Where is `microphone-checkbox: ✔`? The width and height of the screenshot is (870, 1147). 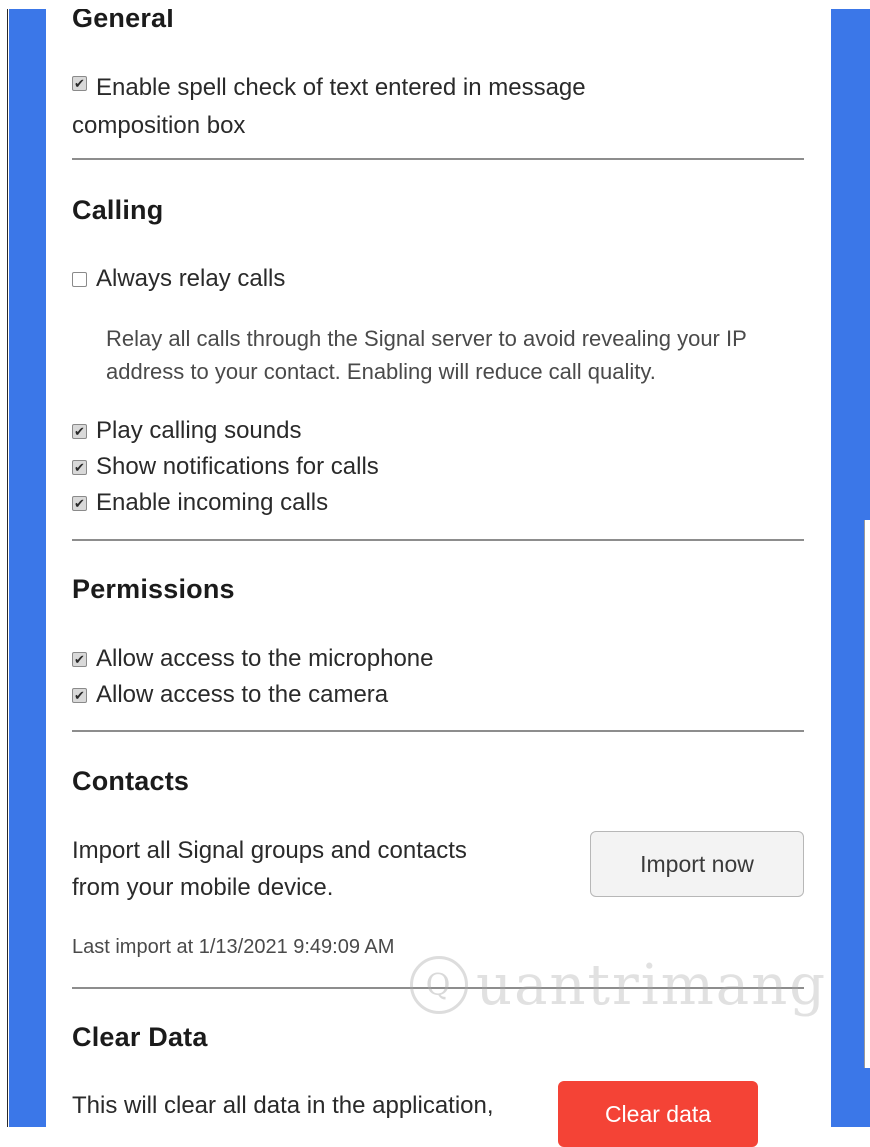 microphone-checkbox: ✔ is located at coordinates (79, 659).